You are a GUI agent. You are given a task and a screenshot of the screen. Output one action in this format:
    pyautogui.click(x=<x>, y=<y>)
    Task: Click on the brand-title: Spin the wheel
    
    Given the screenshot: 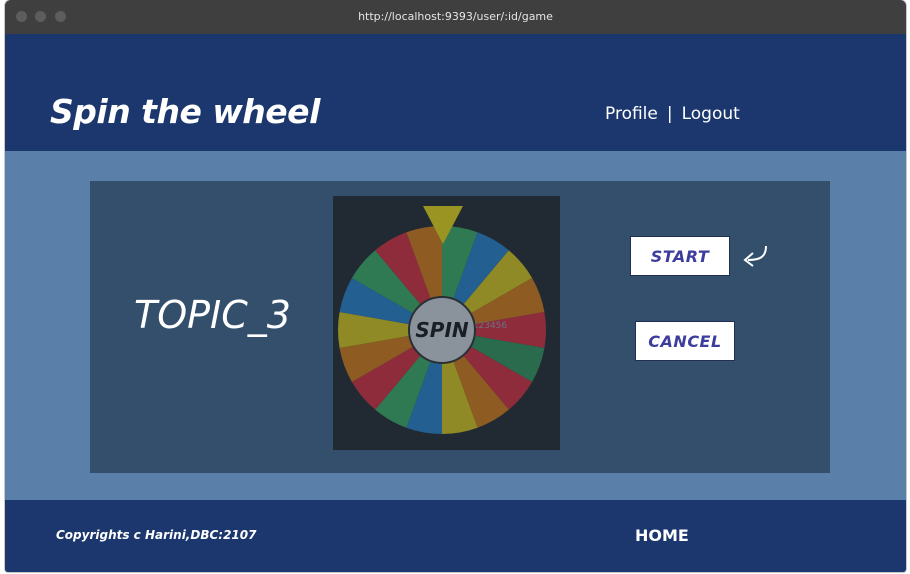 What is the action you would take?
    pyautogui.click(x=185, y=111)
    